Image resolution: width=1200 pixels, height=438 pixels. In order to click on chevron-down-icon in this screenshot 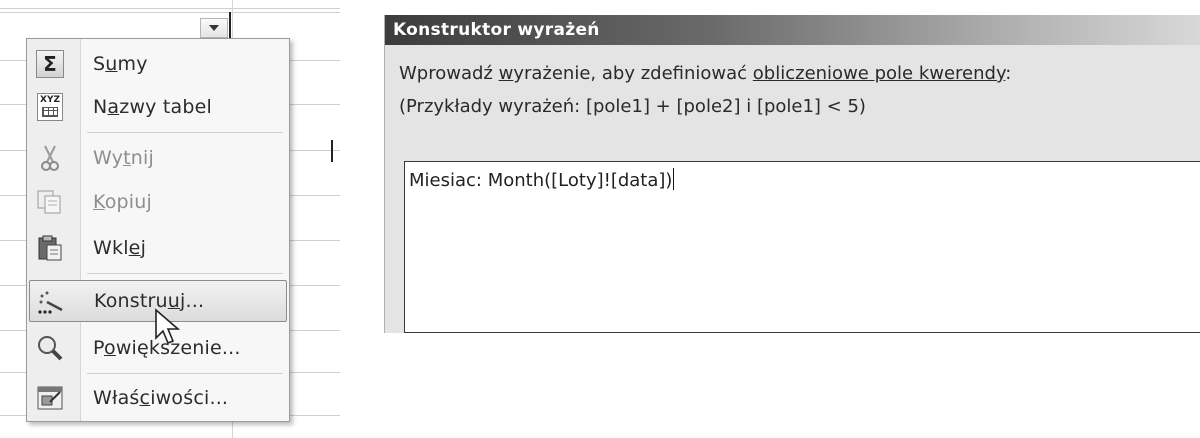, I will do `click(214, 28)`.